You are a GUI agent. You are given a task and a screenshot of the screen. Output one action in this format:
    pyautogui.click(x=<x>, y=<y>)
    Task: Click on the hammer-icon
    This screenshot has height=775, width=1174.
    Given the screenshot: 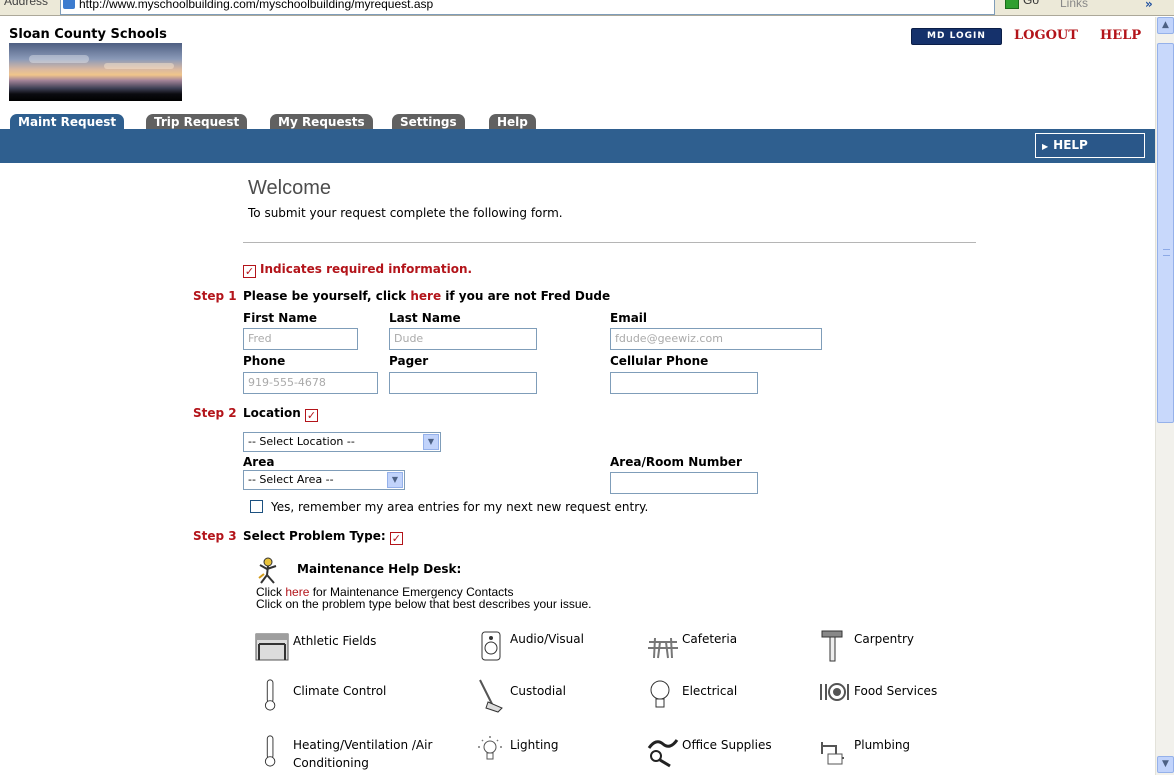 What is the action you would take?
    pyautogui.click(x=832, y=646)
    